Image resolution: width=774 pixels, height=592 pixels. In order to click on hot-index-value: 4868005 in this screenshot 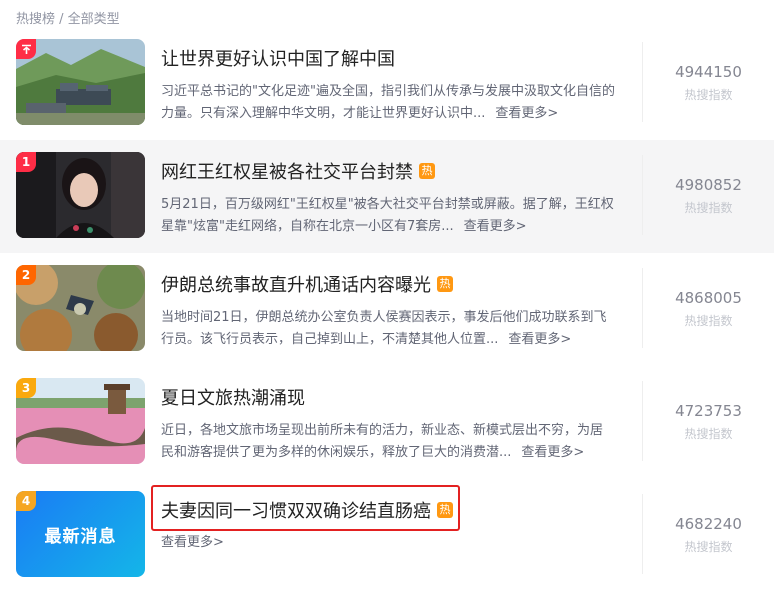, I will do `click(708, 298)`.